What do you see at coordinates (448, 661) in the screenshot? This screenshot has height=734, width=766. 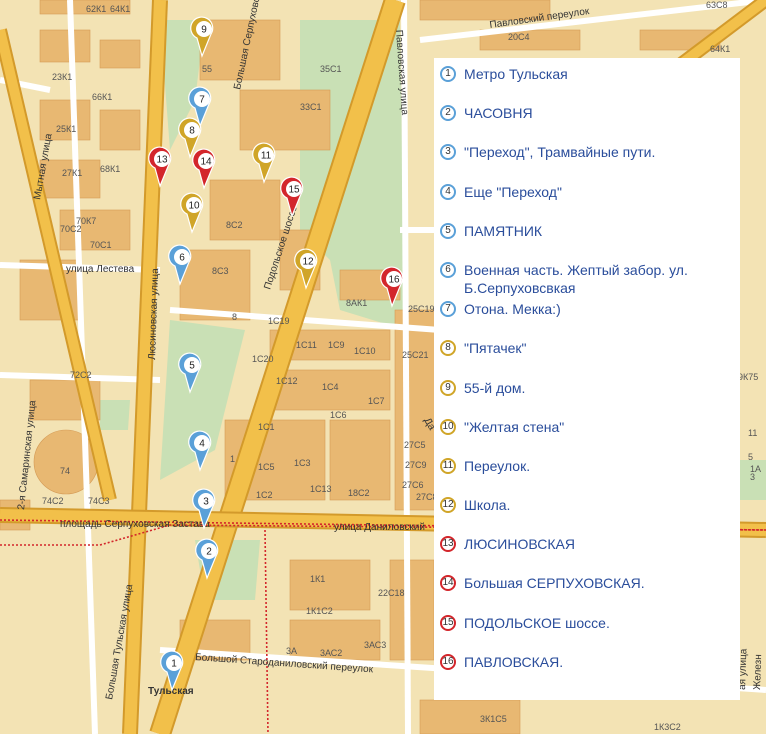 I see `legend-badge: 16` at bounding box center [448, 661].